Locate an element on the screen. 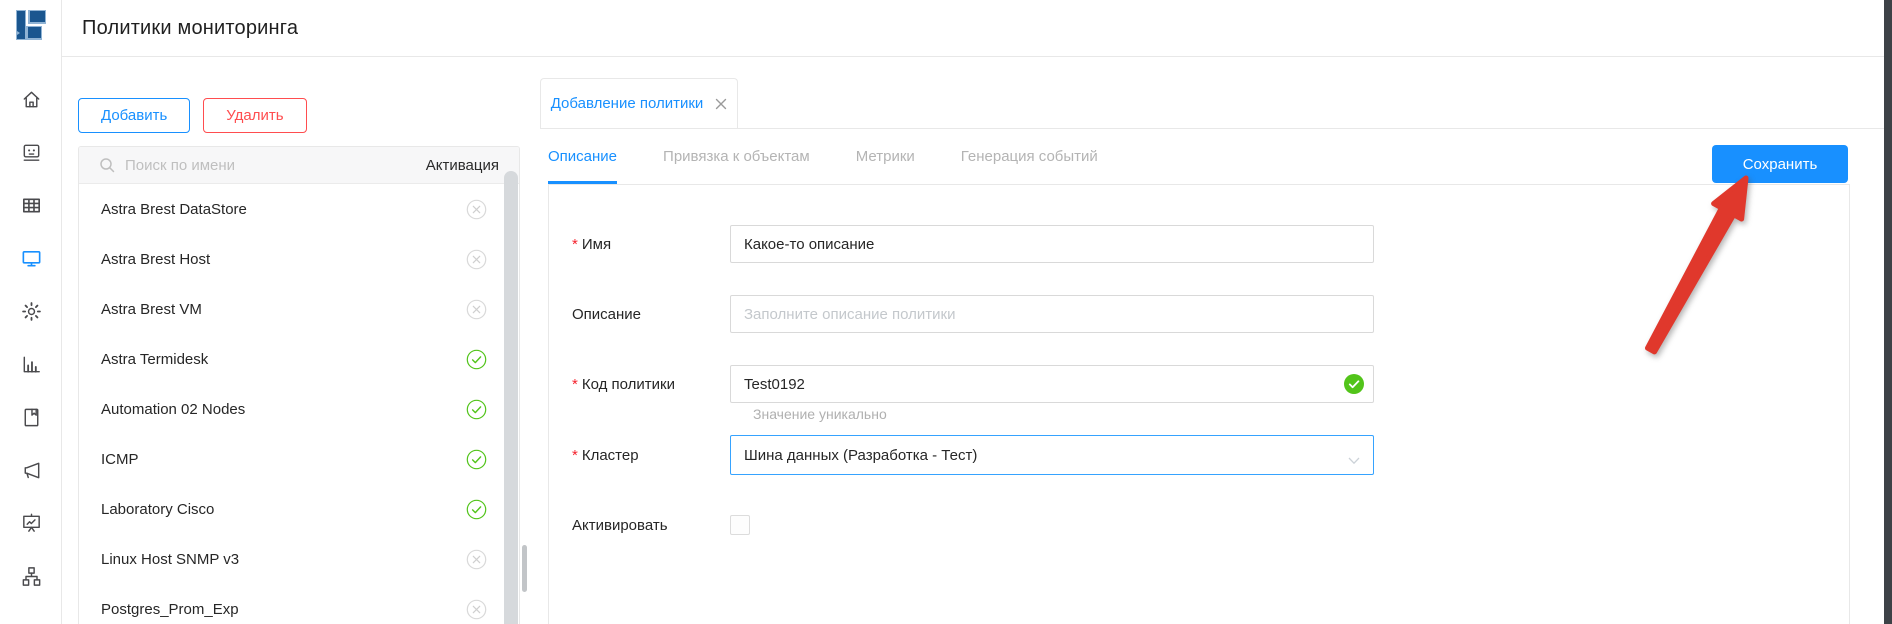 This screenshot has width=1892, height=624. policy-row: ICMP is located at coordinates (299, 459).